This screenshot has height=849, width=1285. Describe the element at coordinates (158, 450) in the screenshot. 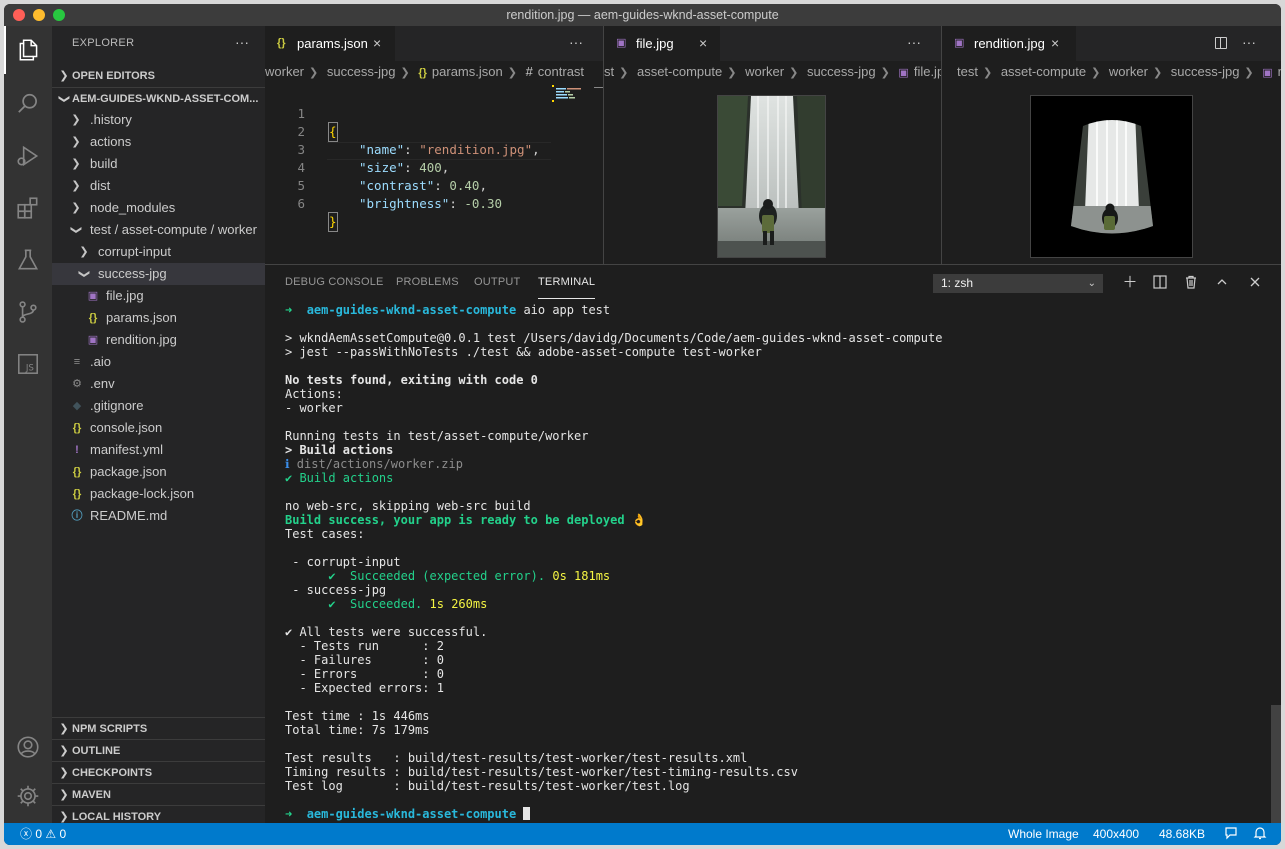

I see `tree-file-manifest-yml: ! manifest.yml` at that location.